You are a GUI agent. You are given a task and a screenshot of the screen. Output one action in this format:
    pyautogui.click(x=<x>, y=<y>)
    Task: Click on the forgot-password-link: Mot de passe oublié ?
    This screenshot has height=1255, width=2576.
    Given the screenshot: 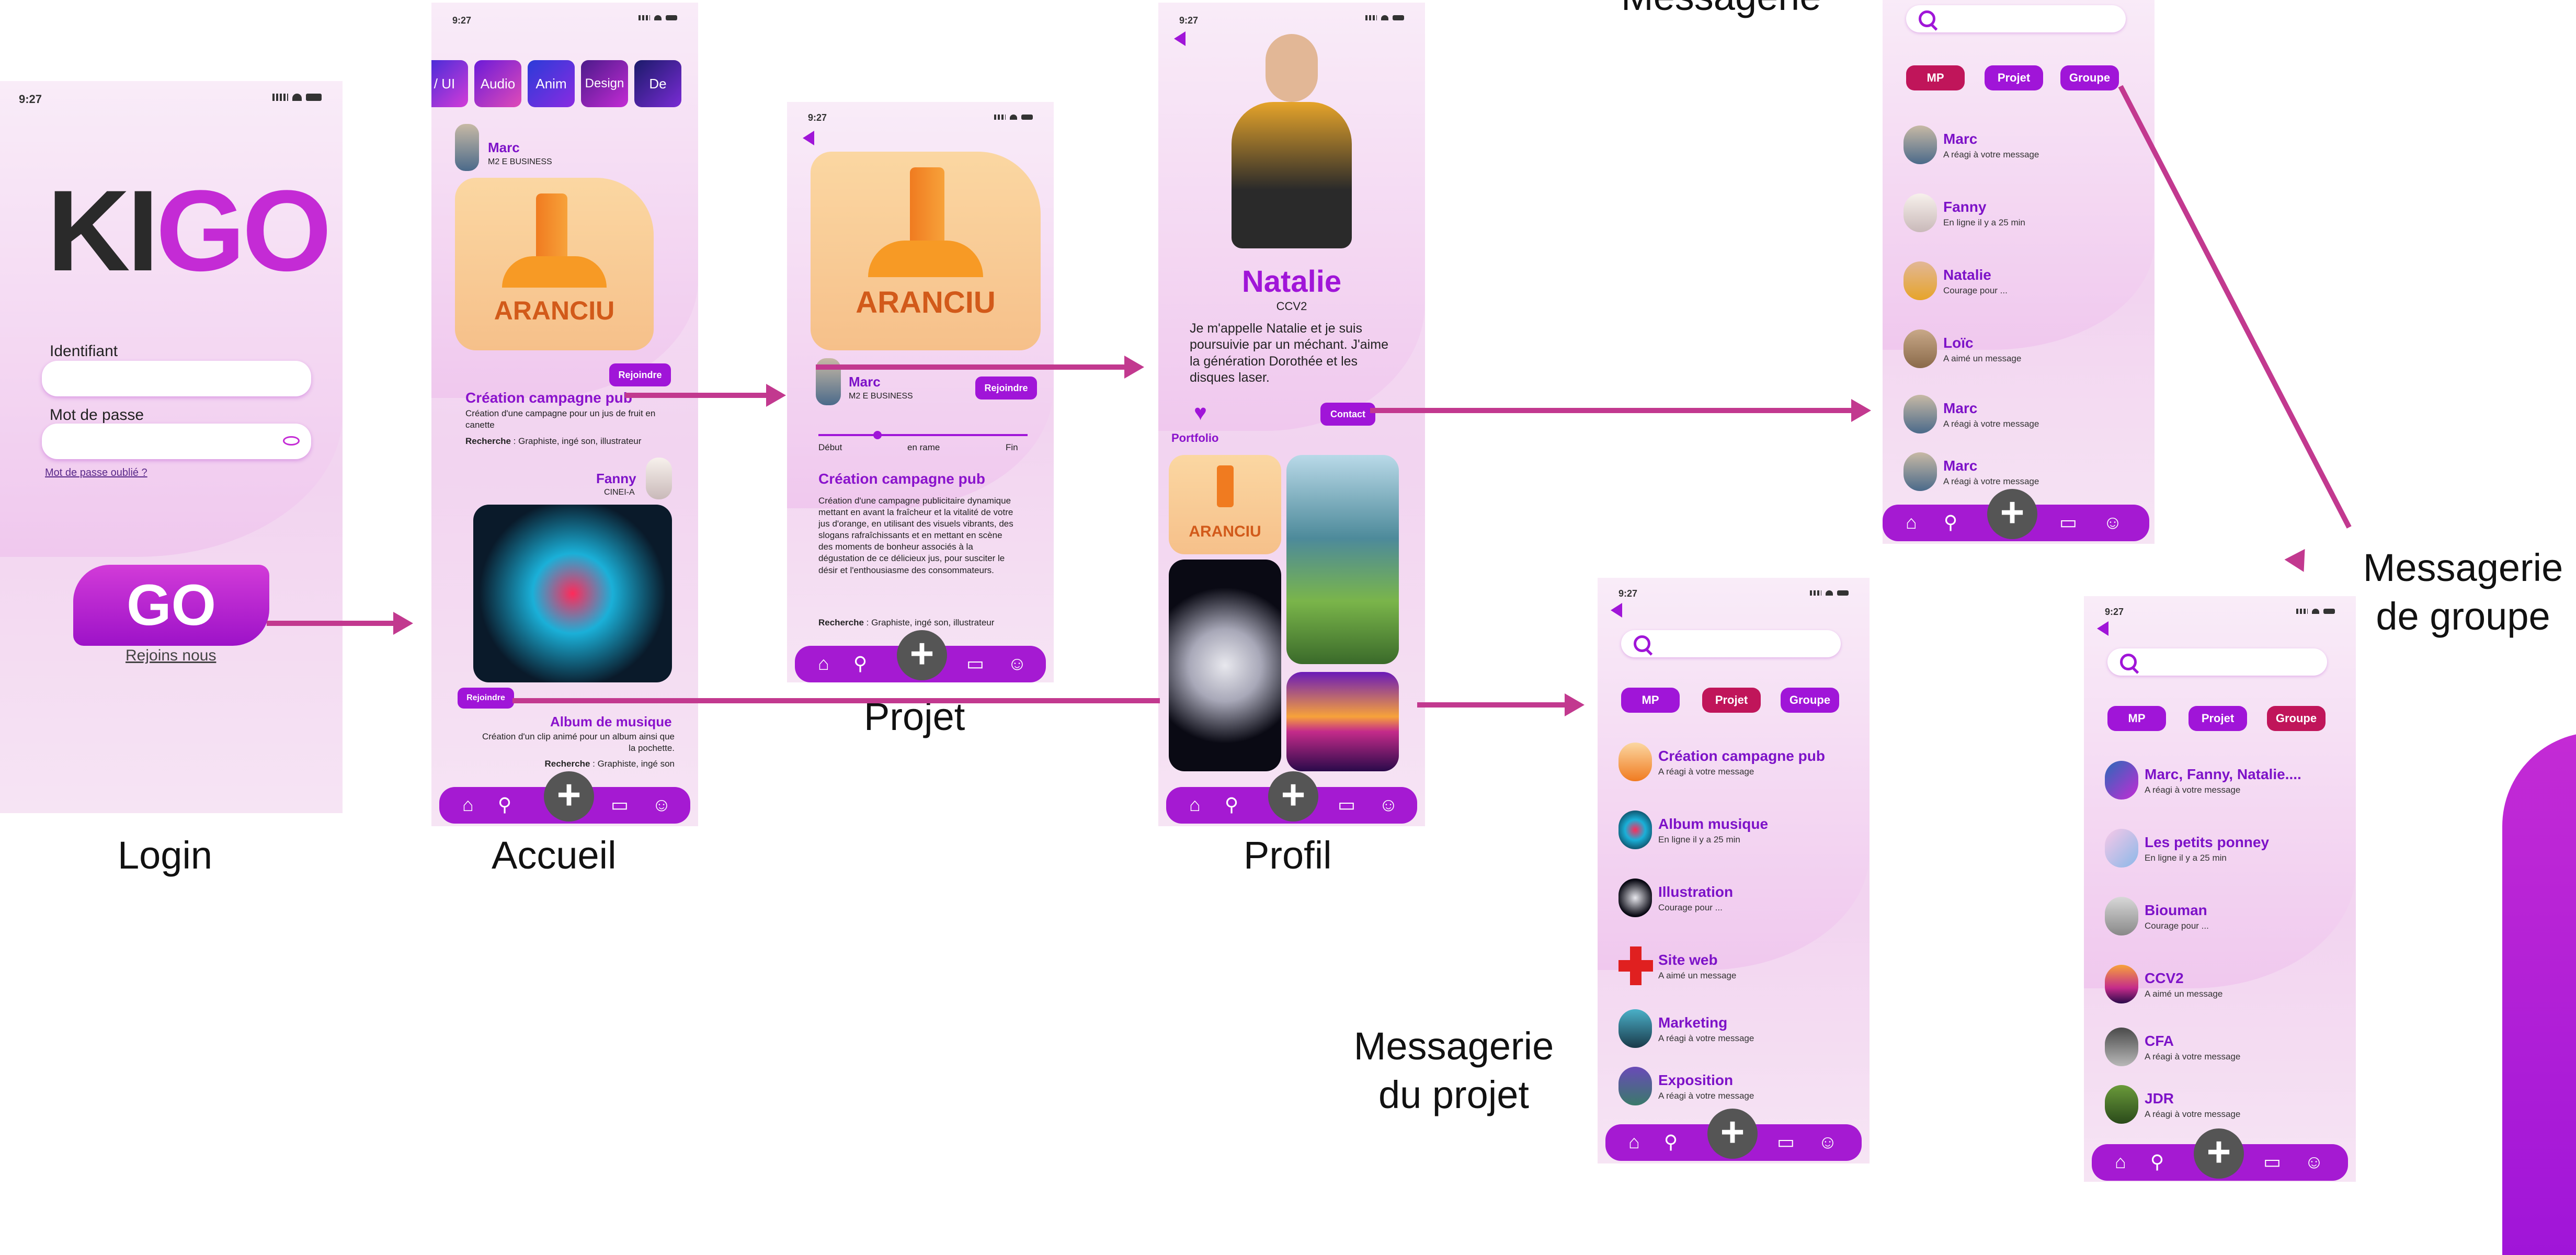 What is the action you would take?
    pyautogui.click(x=96, y=473)
    